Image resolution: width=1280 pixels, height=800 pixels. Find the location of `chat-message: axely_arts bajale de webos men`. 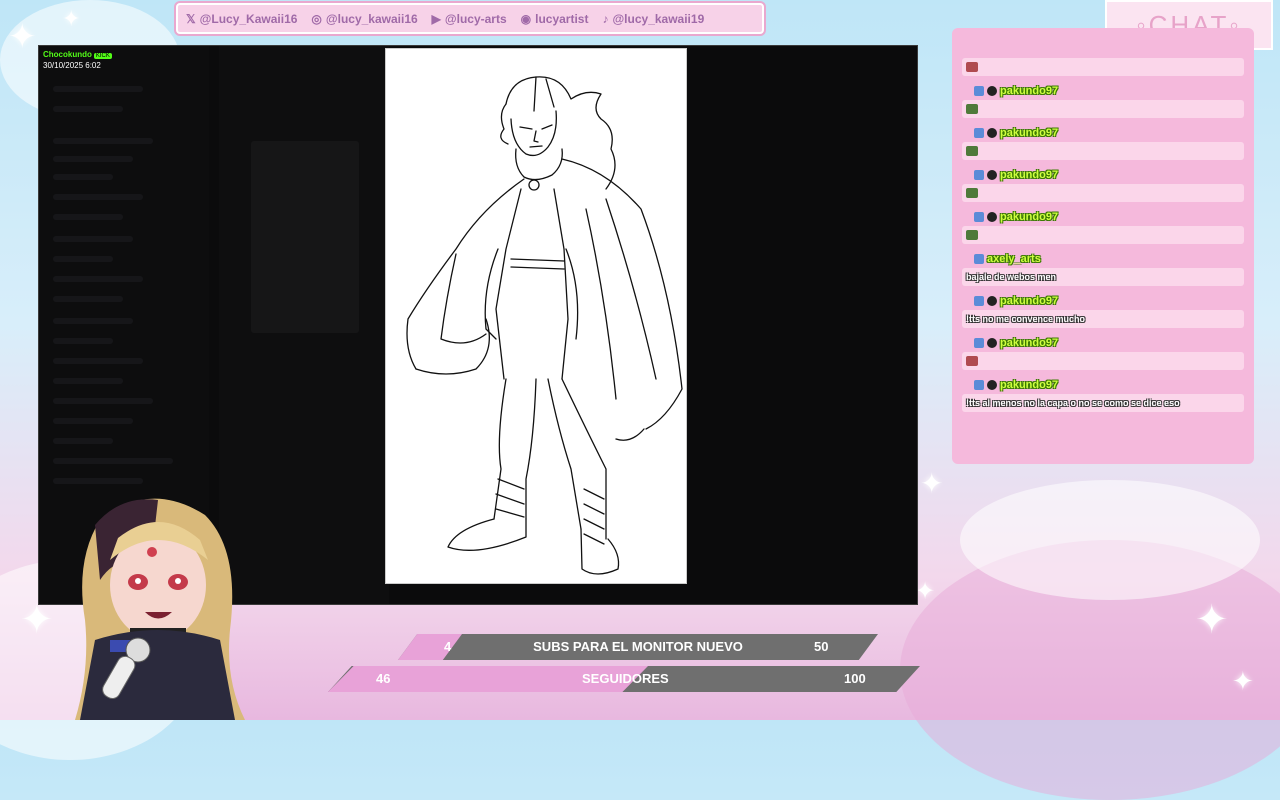

chat-message: axely_arts bajale de webos men is located at coordinates (1103, 269).